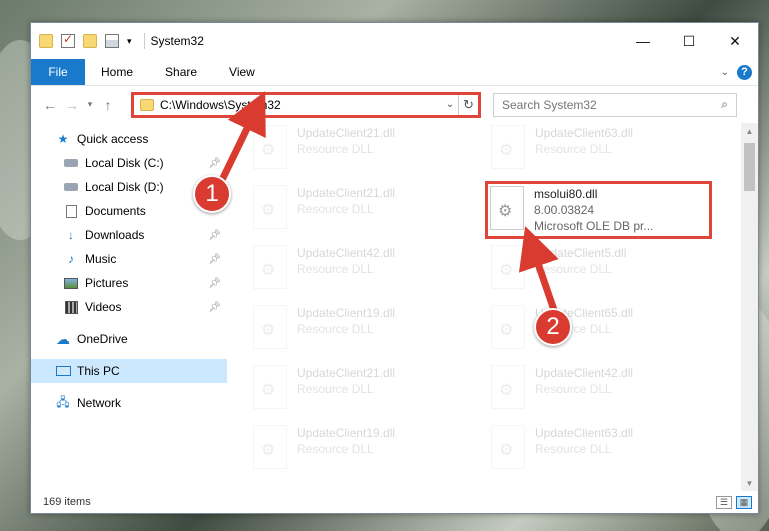  I want to click on step-1-badge: 1, so click(212, 194).